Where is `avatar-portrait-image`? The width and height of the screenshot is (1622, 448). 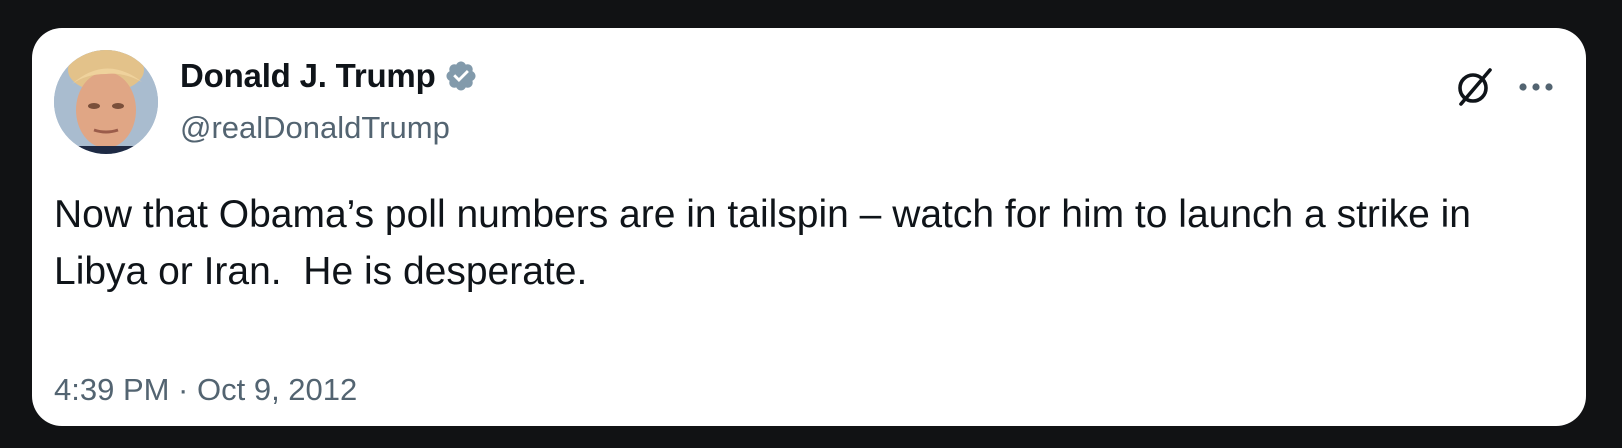 avatar-portrait-image is located at coordinates (106, 102).